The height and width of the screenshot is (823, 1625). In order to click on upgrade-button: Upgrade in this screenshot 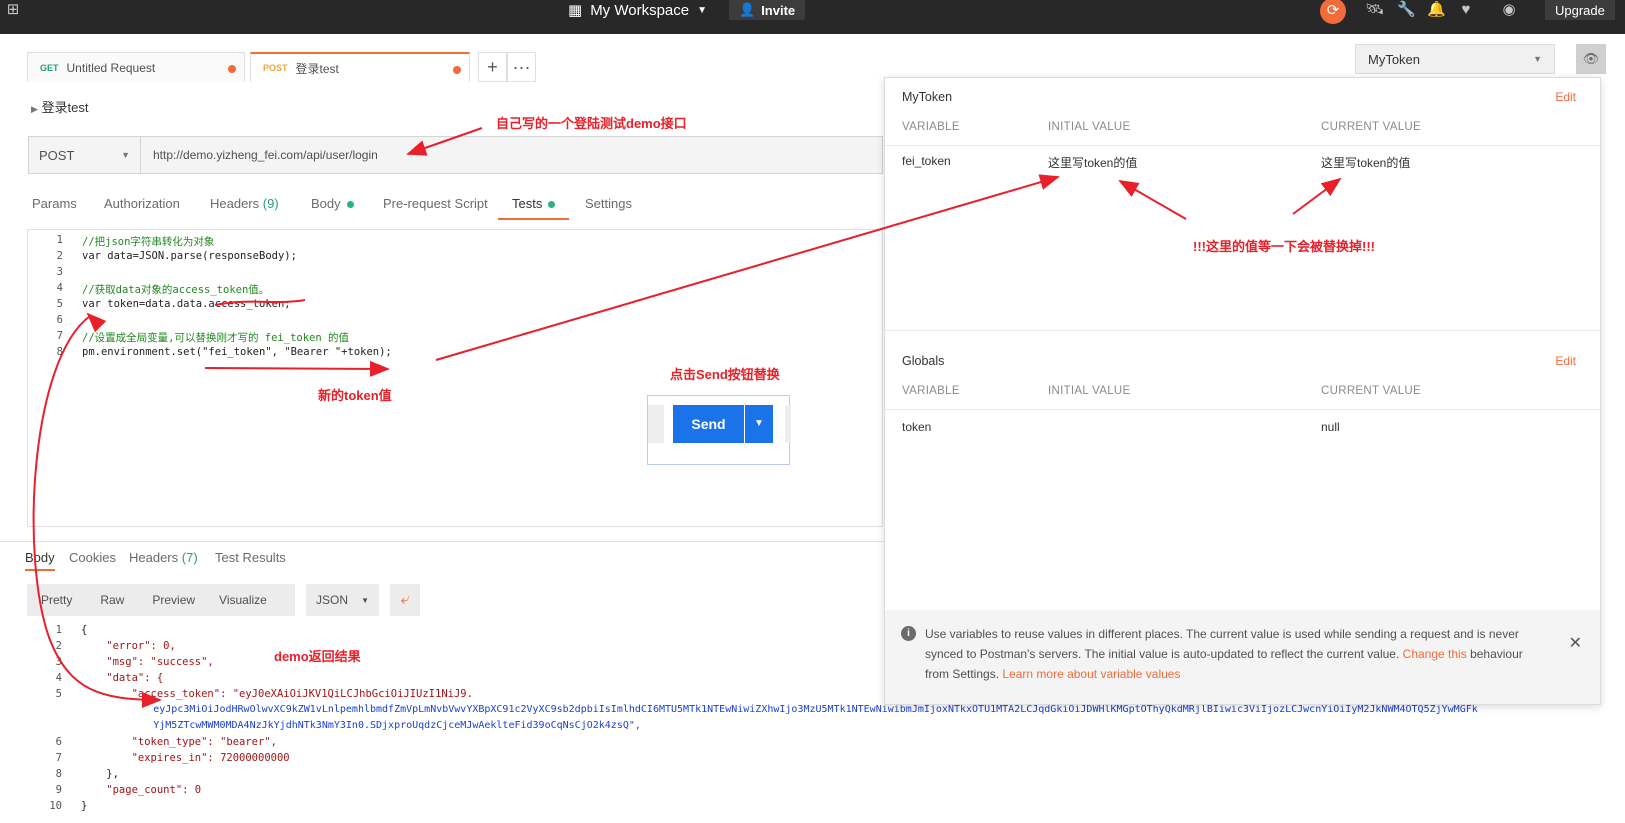, I will do `click(1580, 10)`.